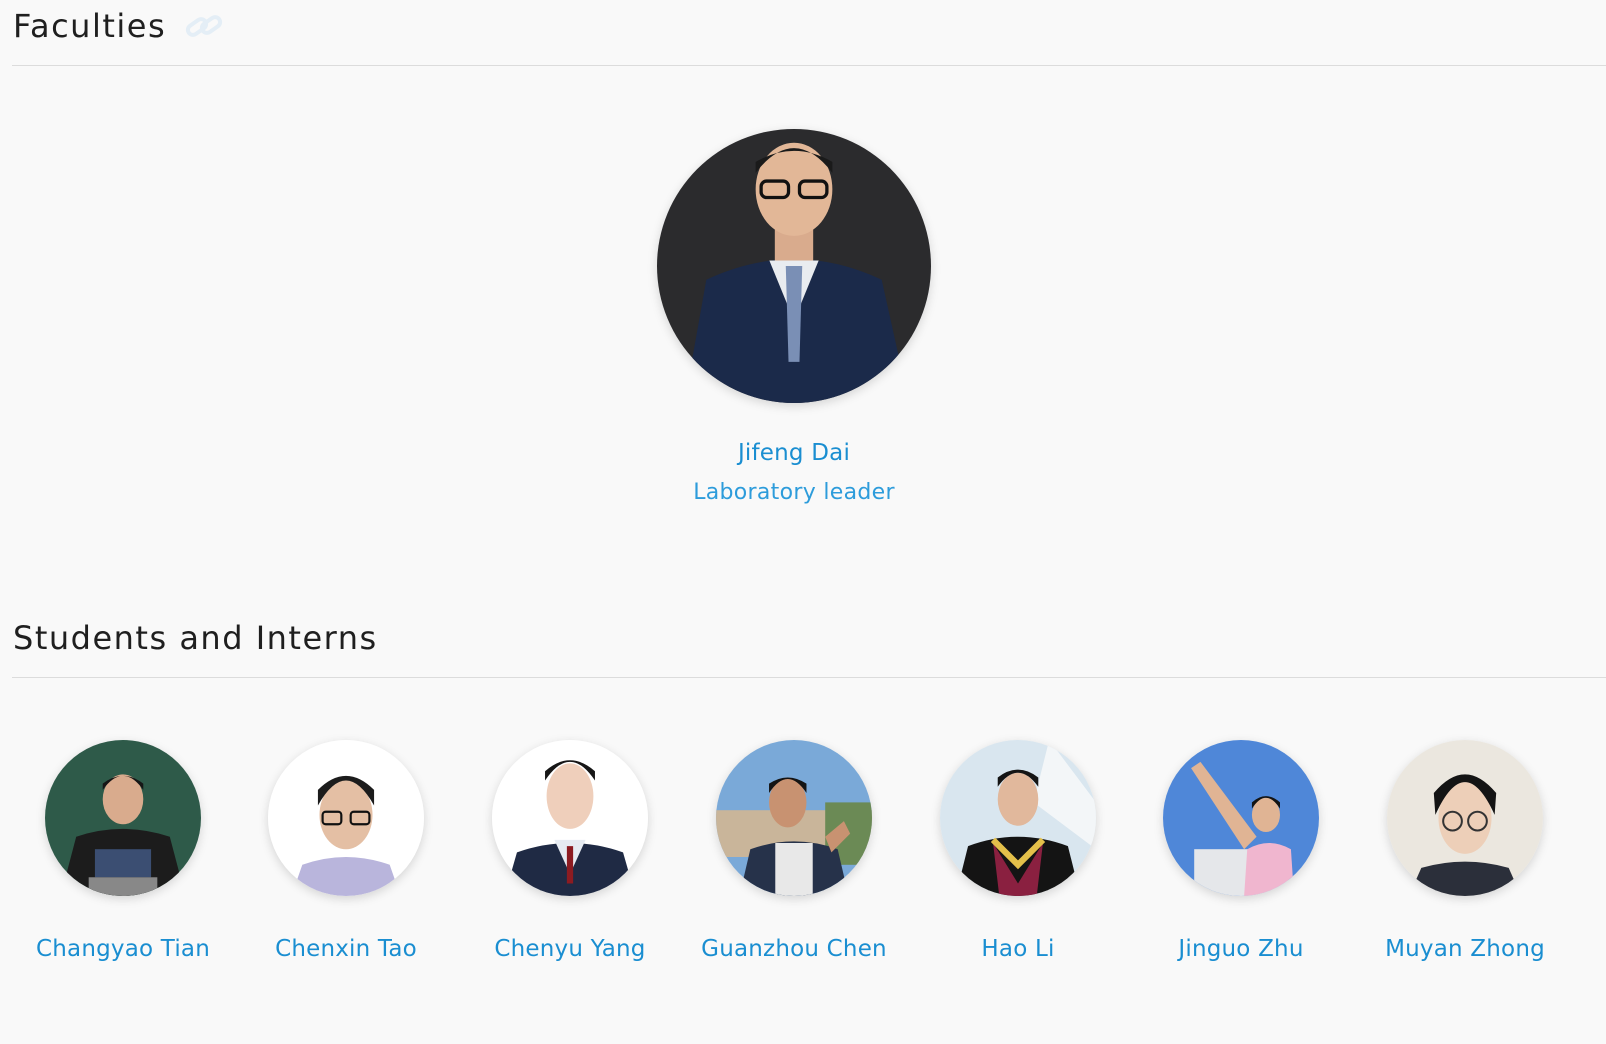 This screenshot has width=1606, height=1044. Describe the element at coordinates (123, 949) in the screenshot. I see `student-name-link: Changyao Tian` at that location.